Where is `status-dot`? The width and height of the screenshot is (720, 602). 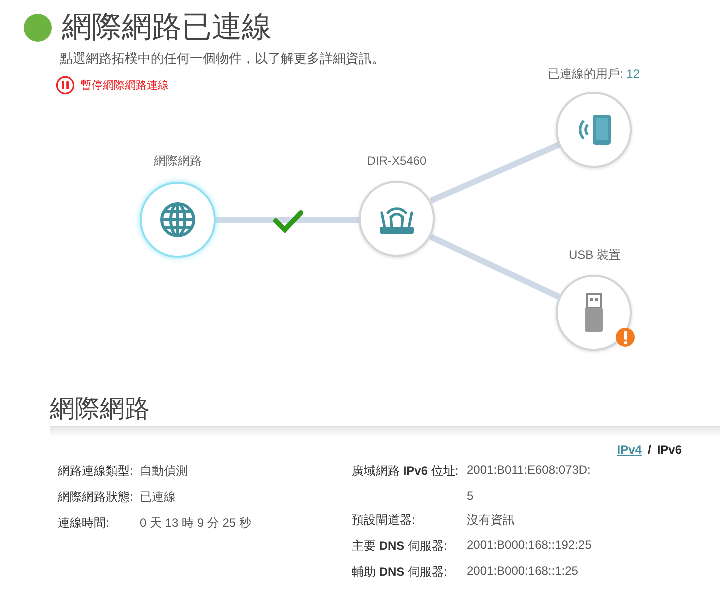
status-dot is located at coordinates (38, 28).